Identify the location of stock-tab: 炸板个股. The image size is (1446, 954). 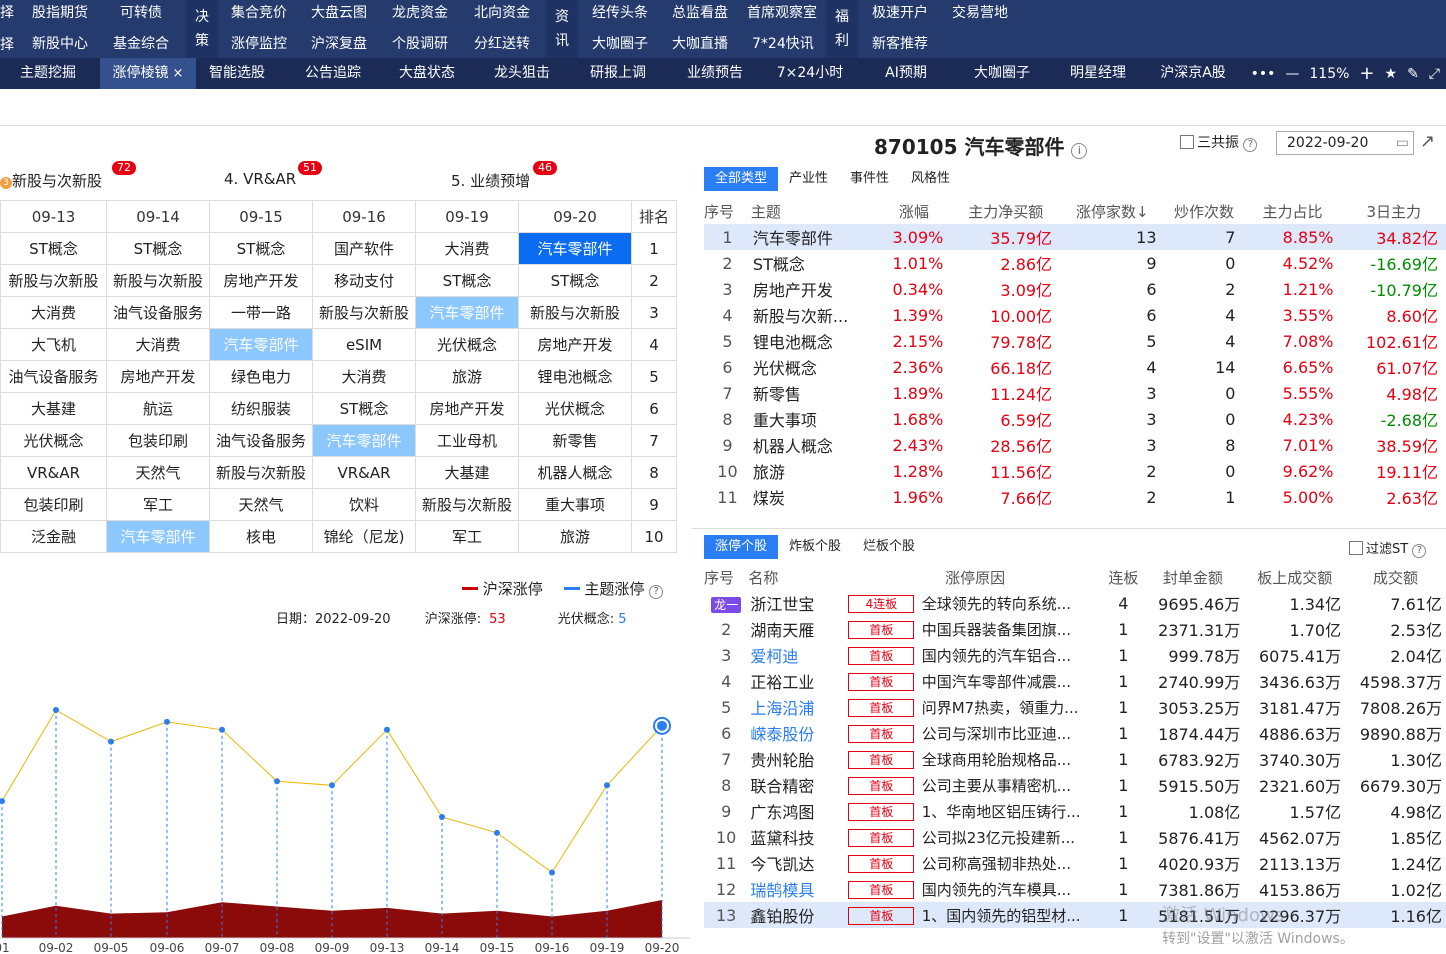
(815, 547).